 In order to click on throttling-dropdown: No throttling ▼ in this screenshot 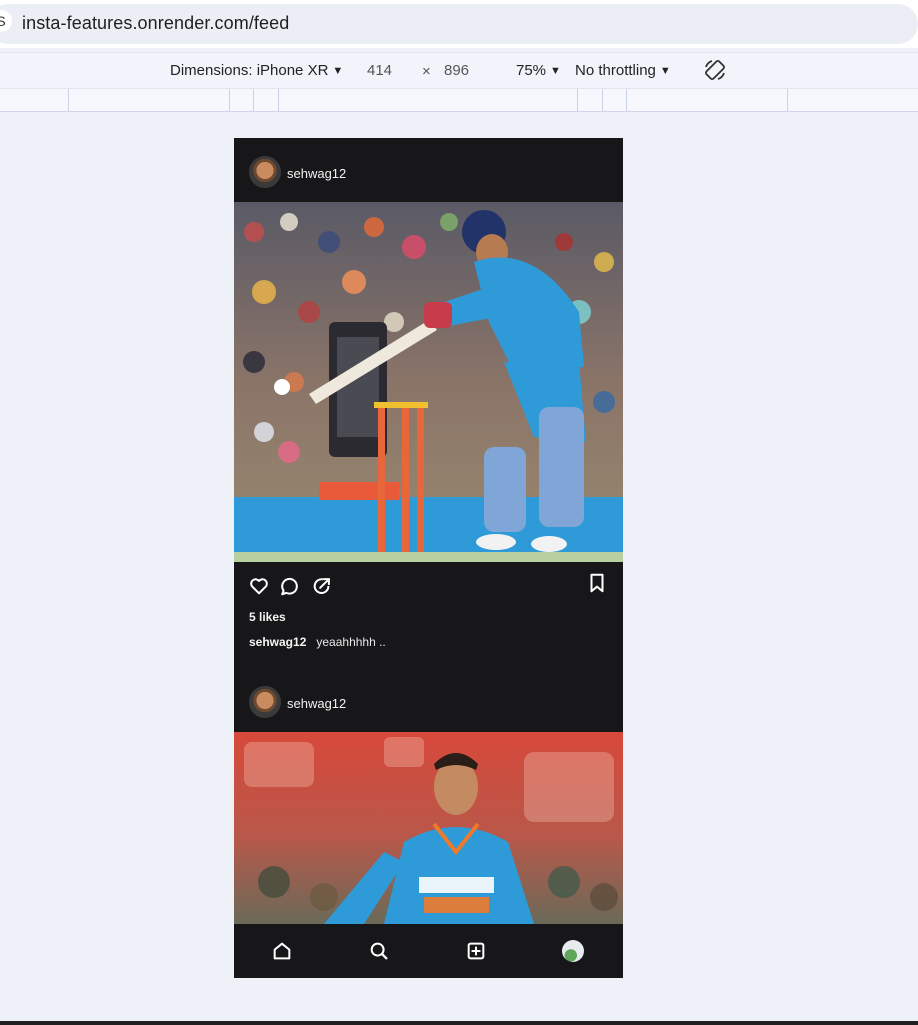, I will do `click(623, 70)`.